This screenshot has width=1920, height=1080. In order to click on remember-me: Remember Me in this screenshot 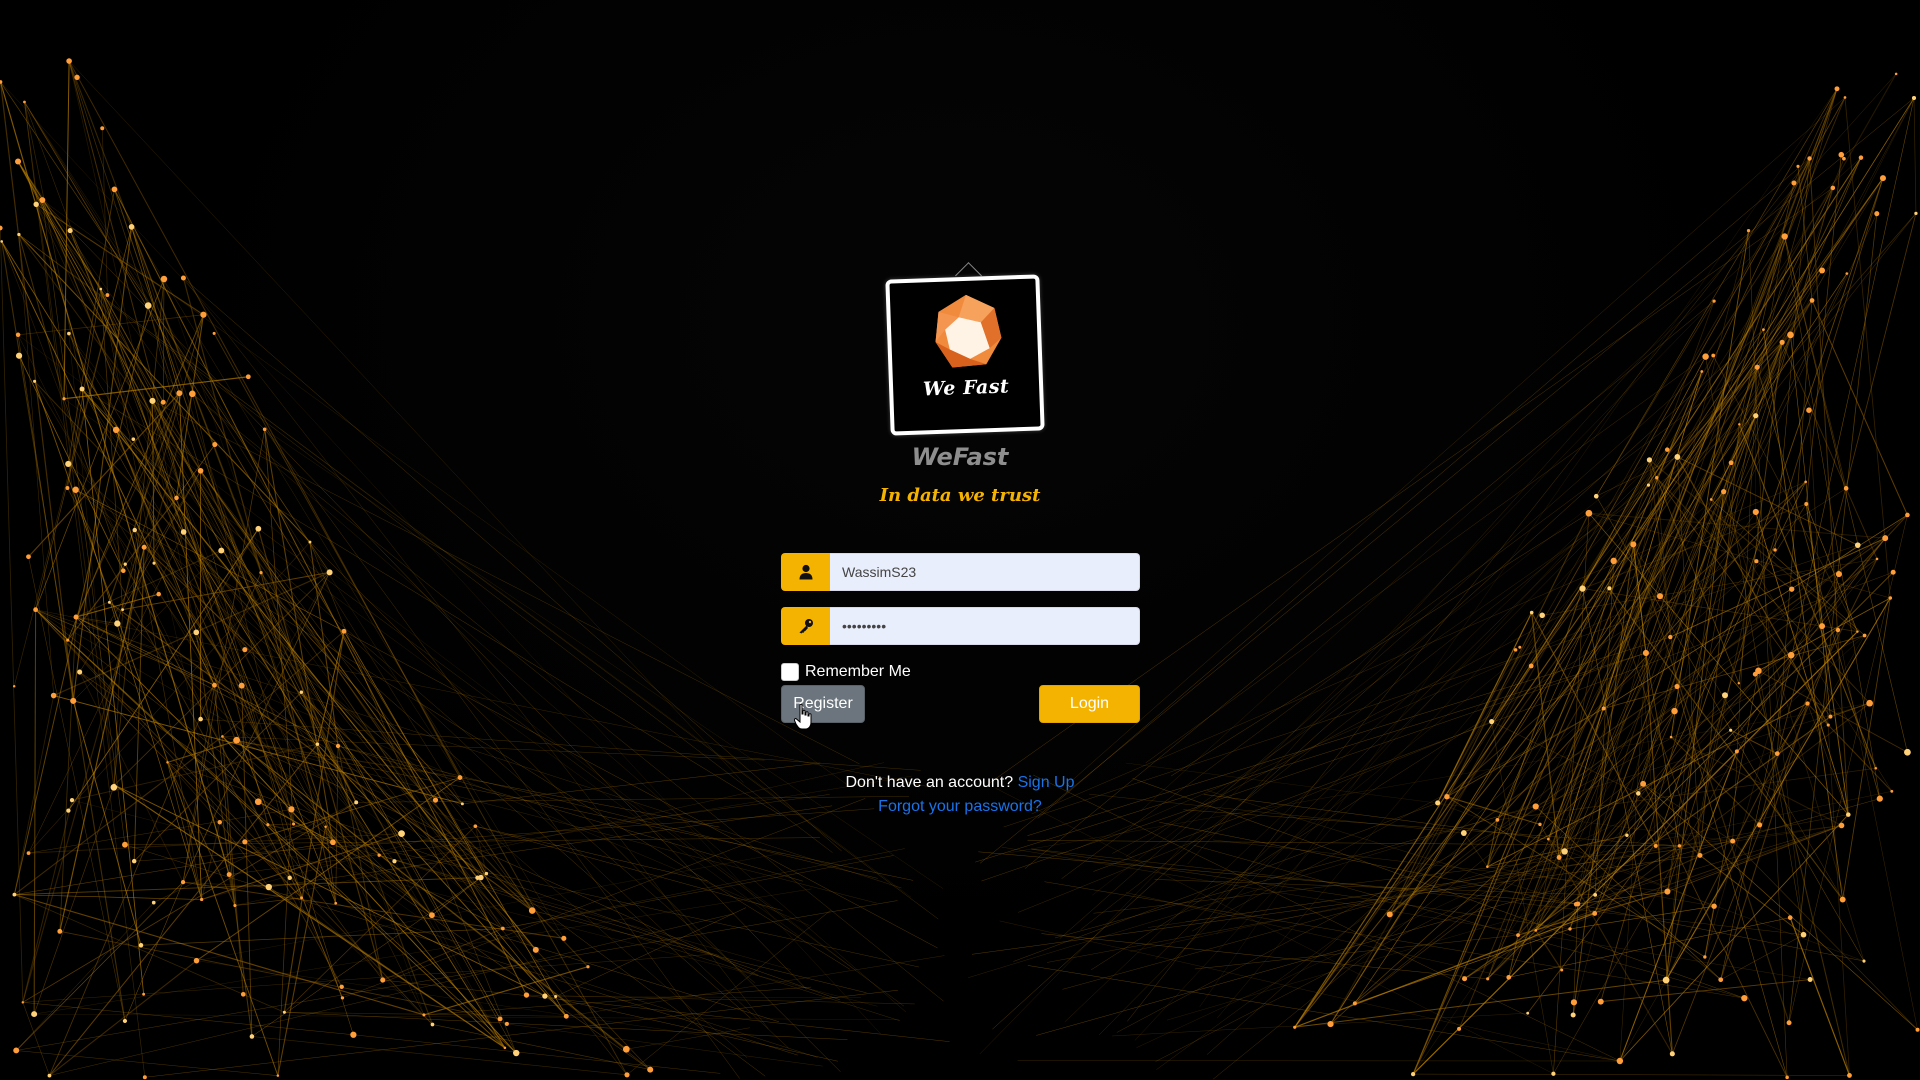, I will do `click(846, 672)`.